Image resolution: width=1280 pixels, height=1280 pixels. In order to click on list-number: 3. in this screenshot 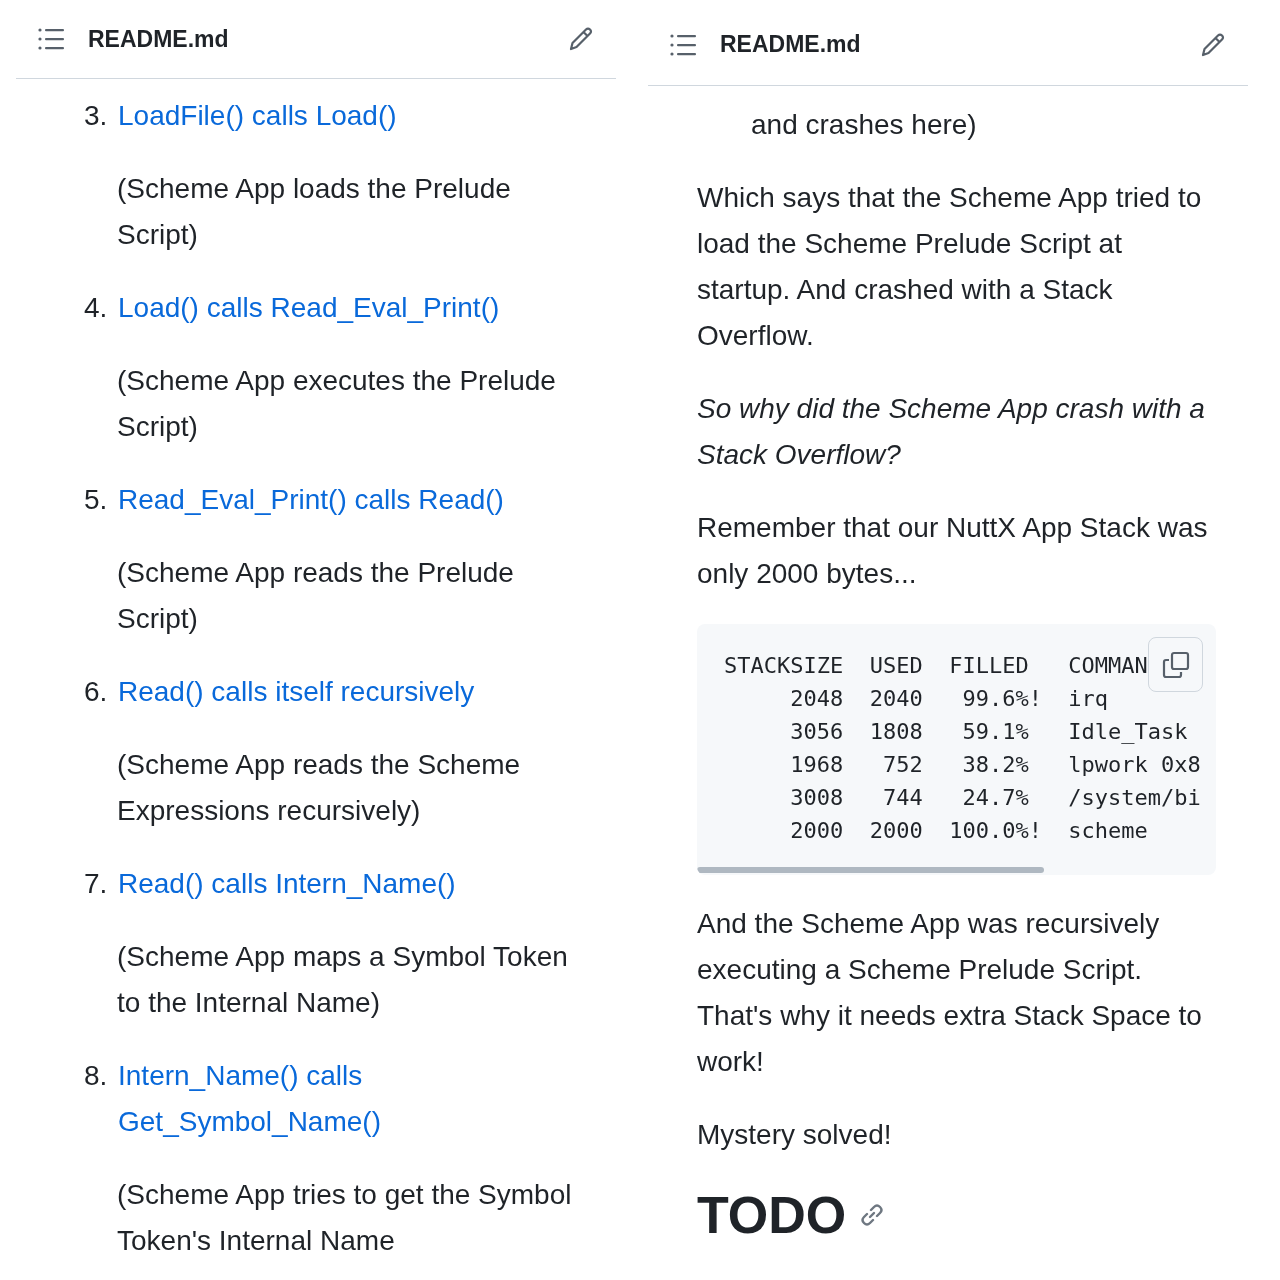, I will do `click(96, 116)`.